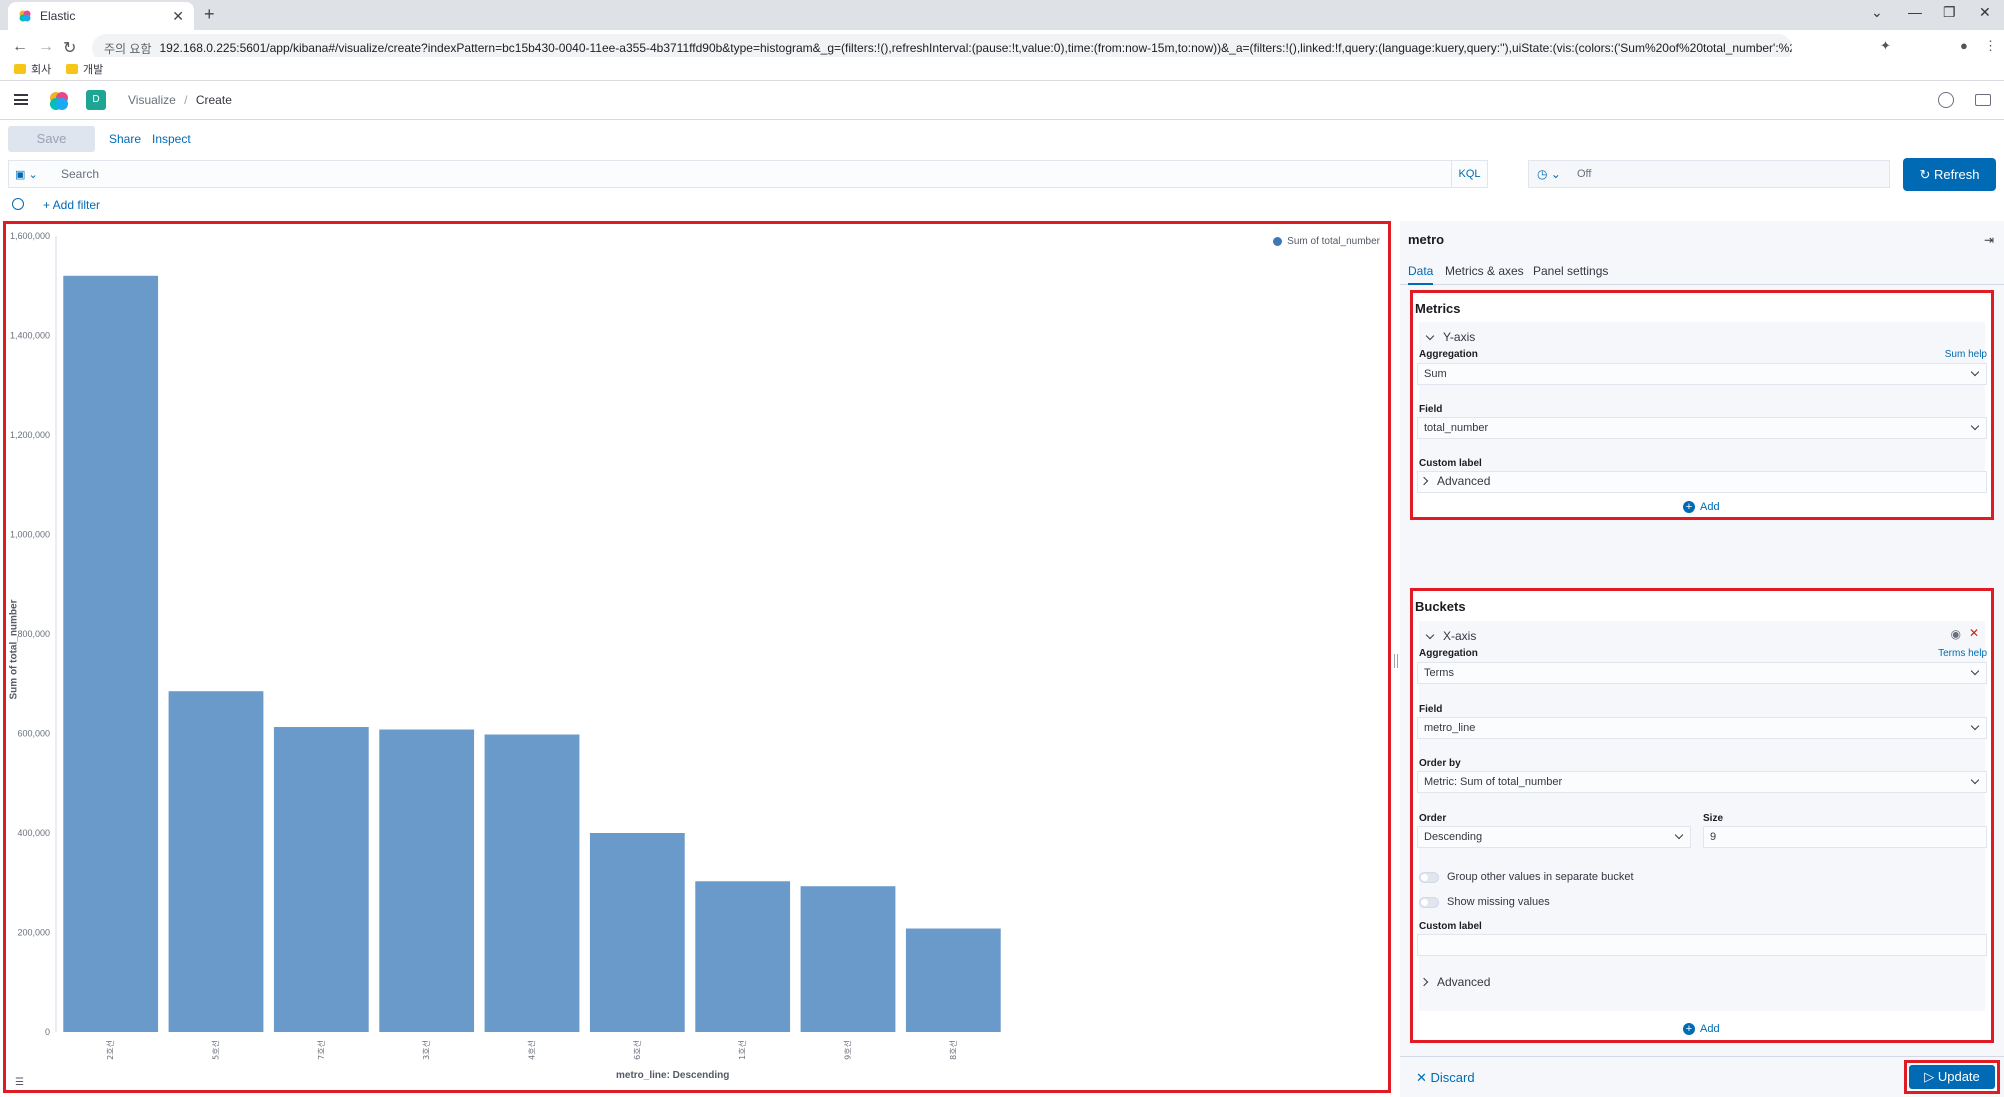 This screenshot has width=2004, height=1097. I want to click on y-axis-toggle: Y-axis, so click(1450, 337).